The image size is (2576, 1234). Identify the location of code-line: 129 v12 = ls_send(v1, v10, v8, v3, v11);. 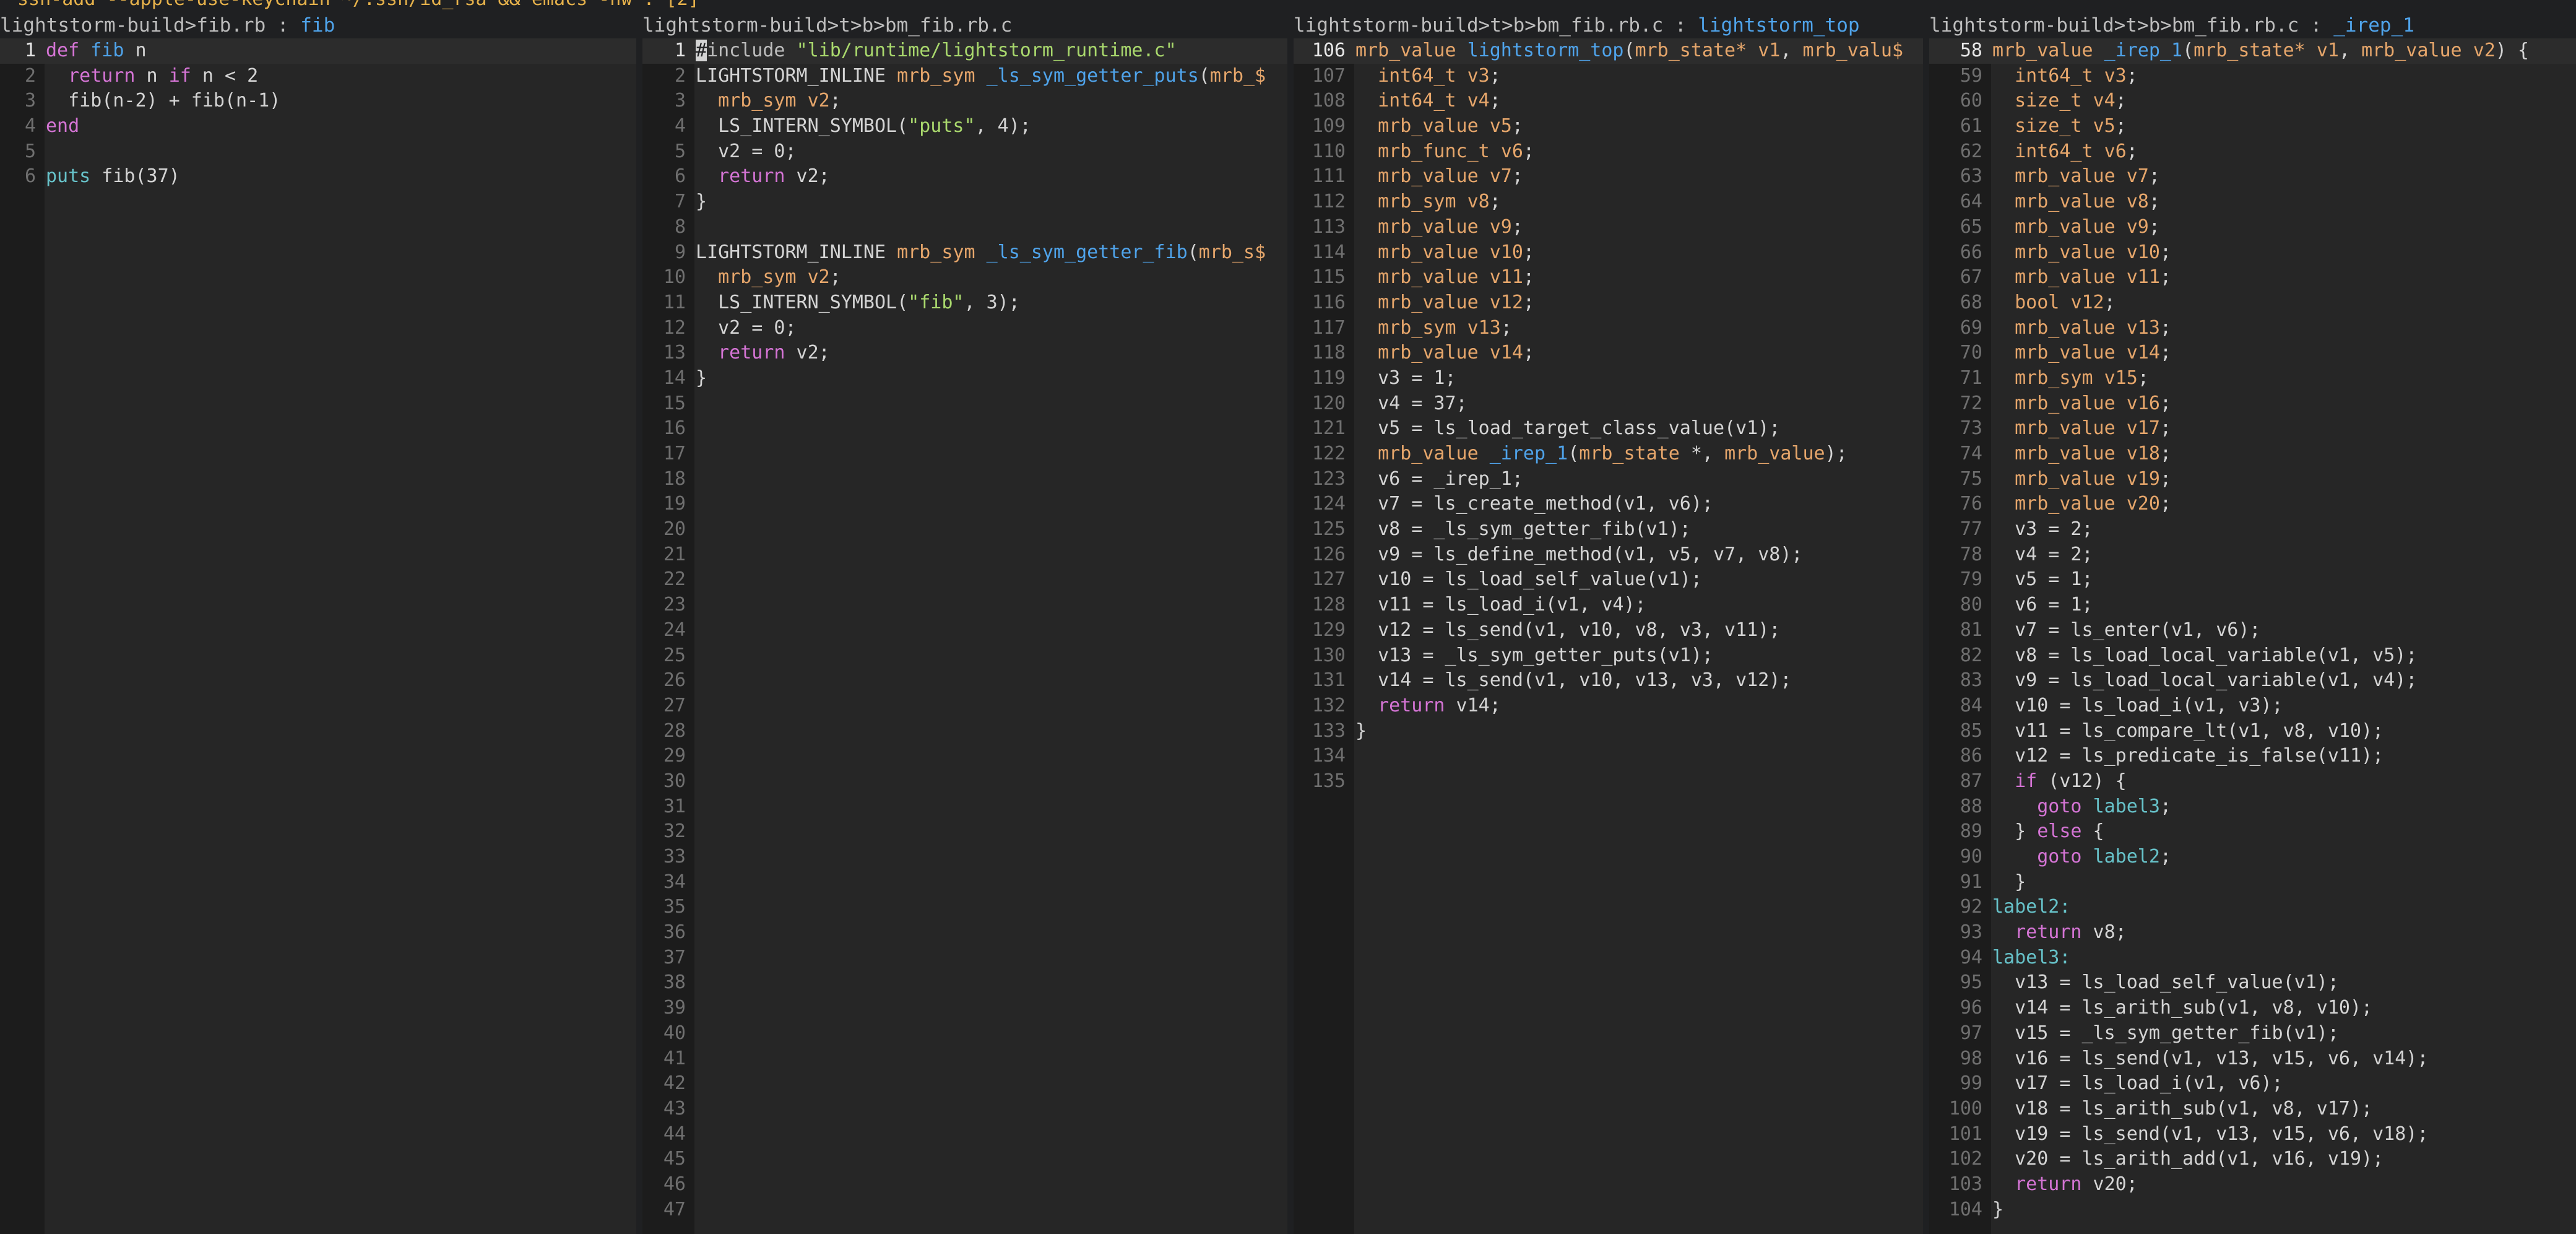
(1608, 630).